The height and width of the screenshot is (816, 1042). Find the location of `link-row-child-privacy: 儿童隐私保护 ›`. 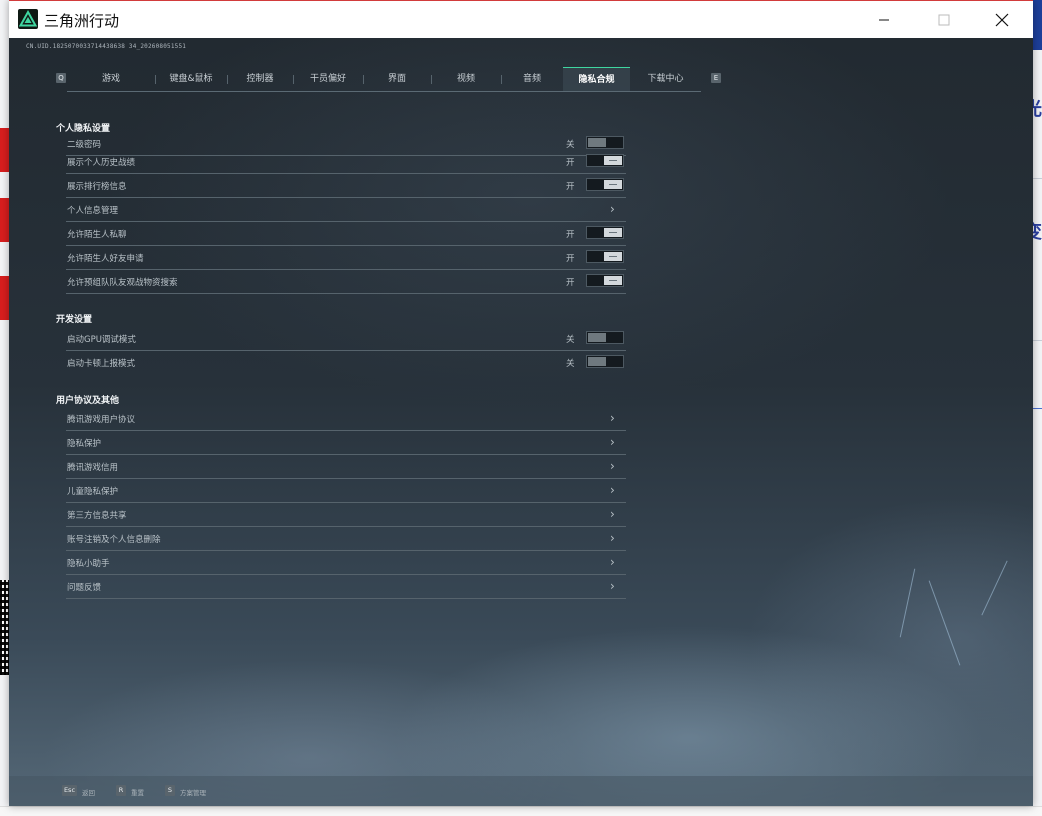

link-row-child-privacy: 儿童隐私保护 › is located at coordinates (346, 491).